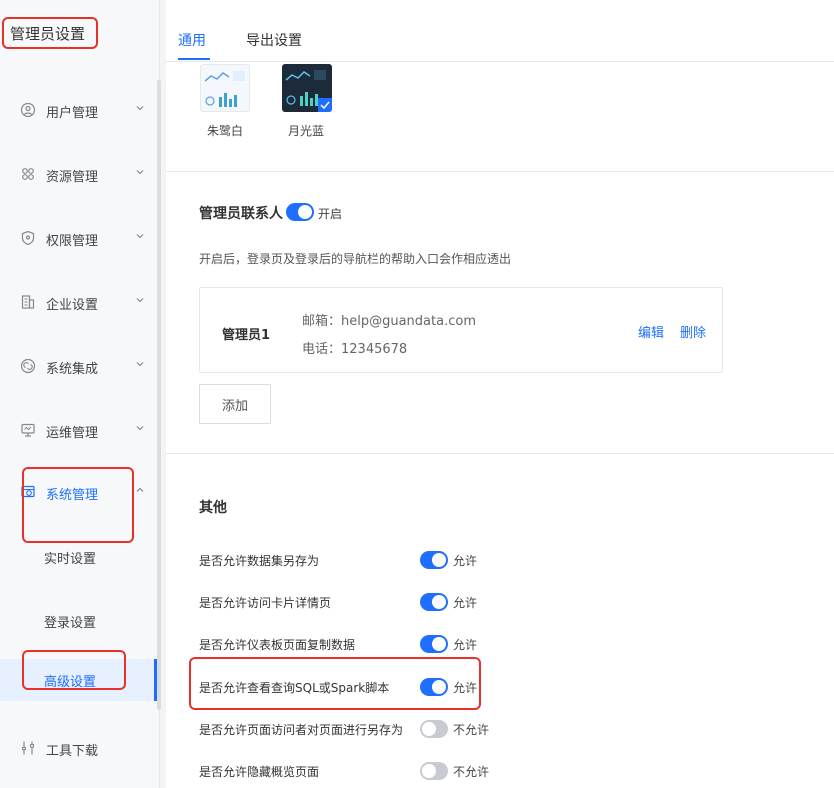 Image resolution: width=834 pixels, height=788 pixels. I want to click on sidebar-title: 管理员设置, so click(48, 34).